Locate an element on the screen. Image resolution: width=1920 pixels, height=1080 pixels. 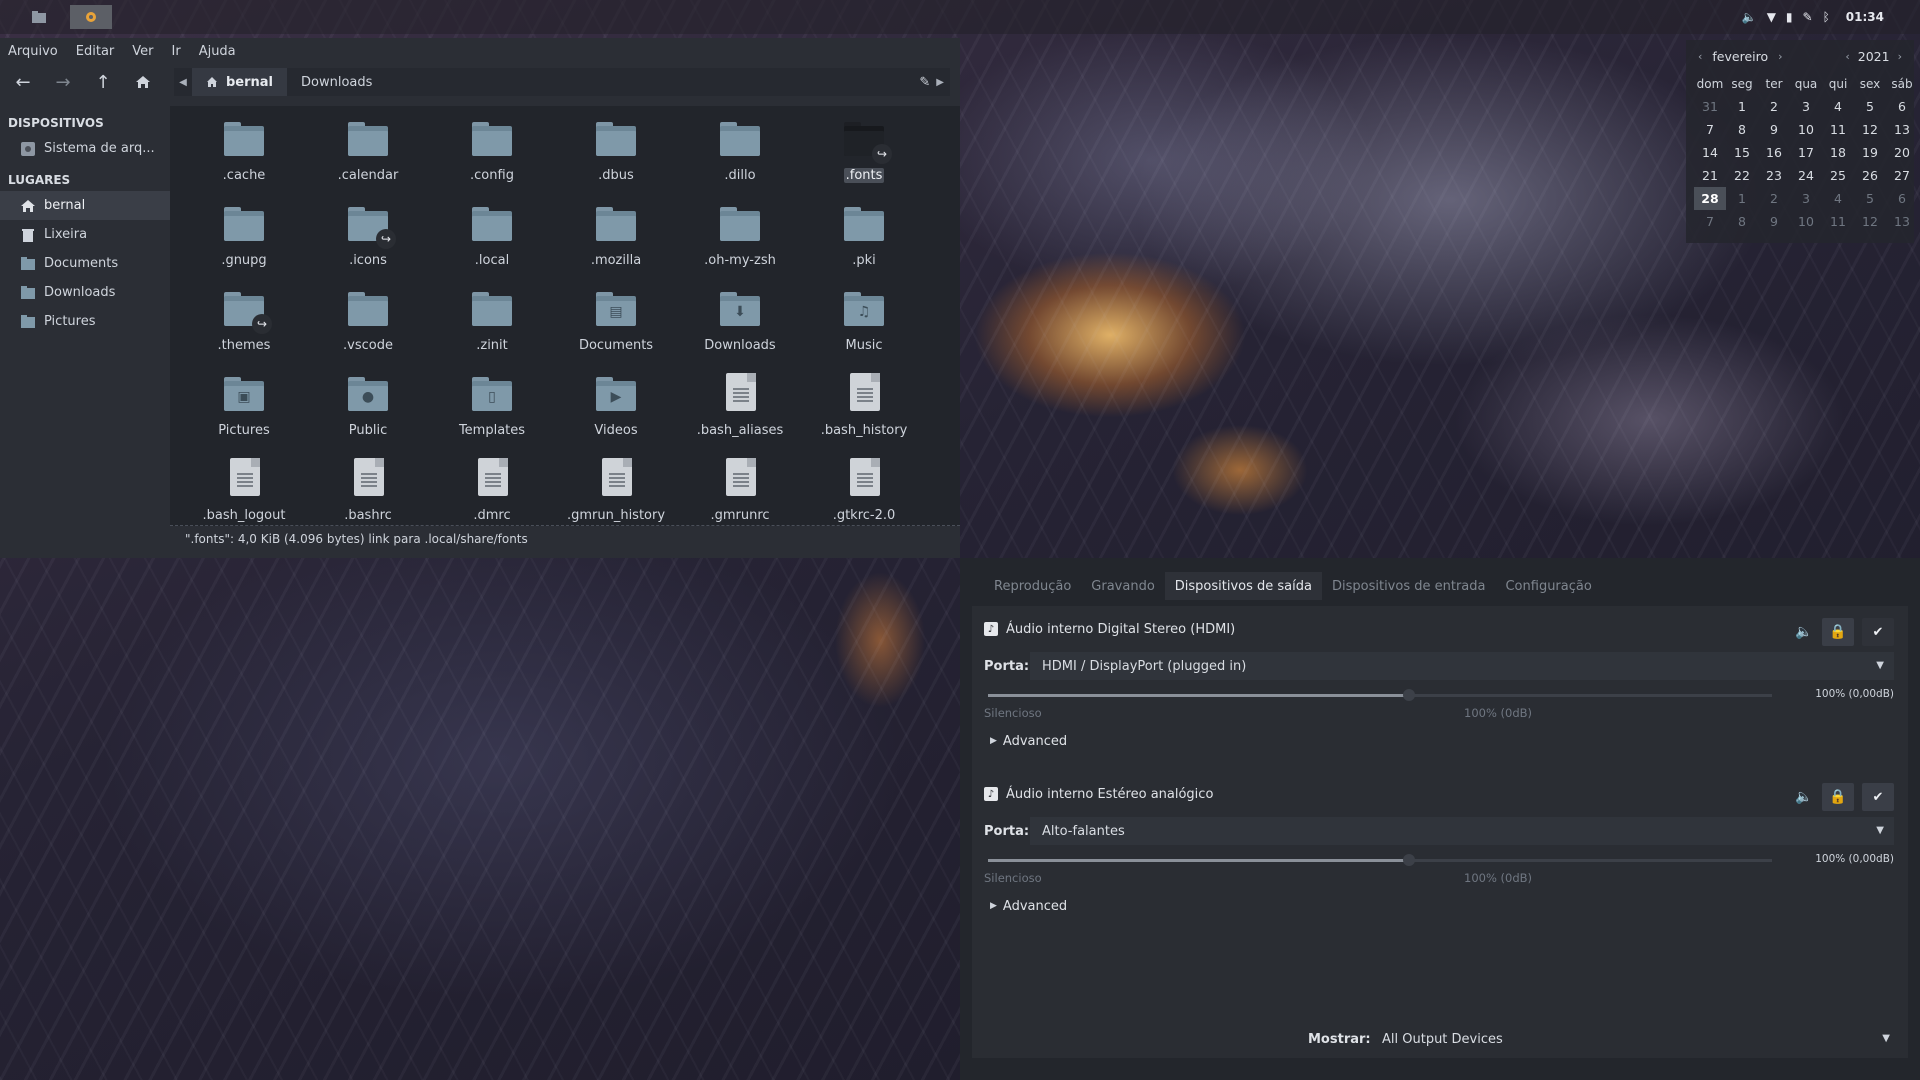
tab-playback: Reprodução is located at coordinates (1032, 586).